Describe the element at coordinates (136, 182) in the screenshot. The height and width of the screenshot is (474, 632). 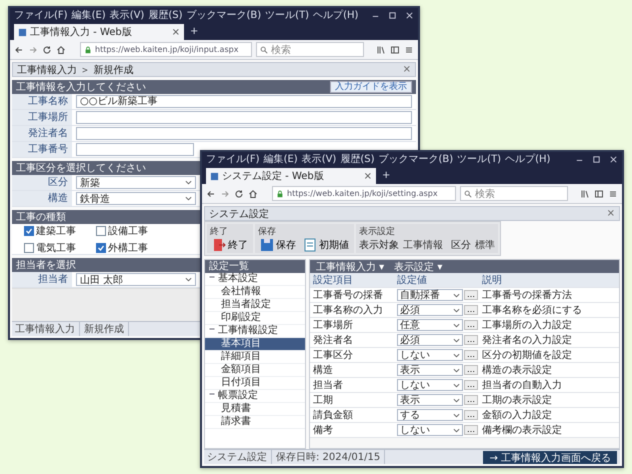
I see `dropdown: 新築` at that location.